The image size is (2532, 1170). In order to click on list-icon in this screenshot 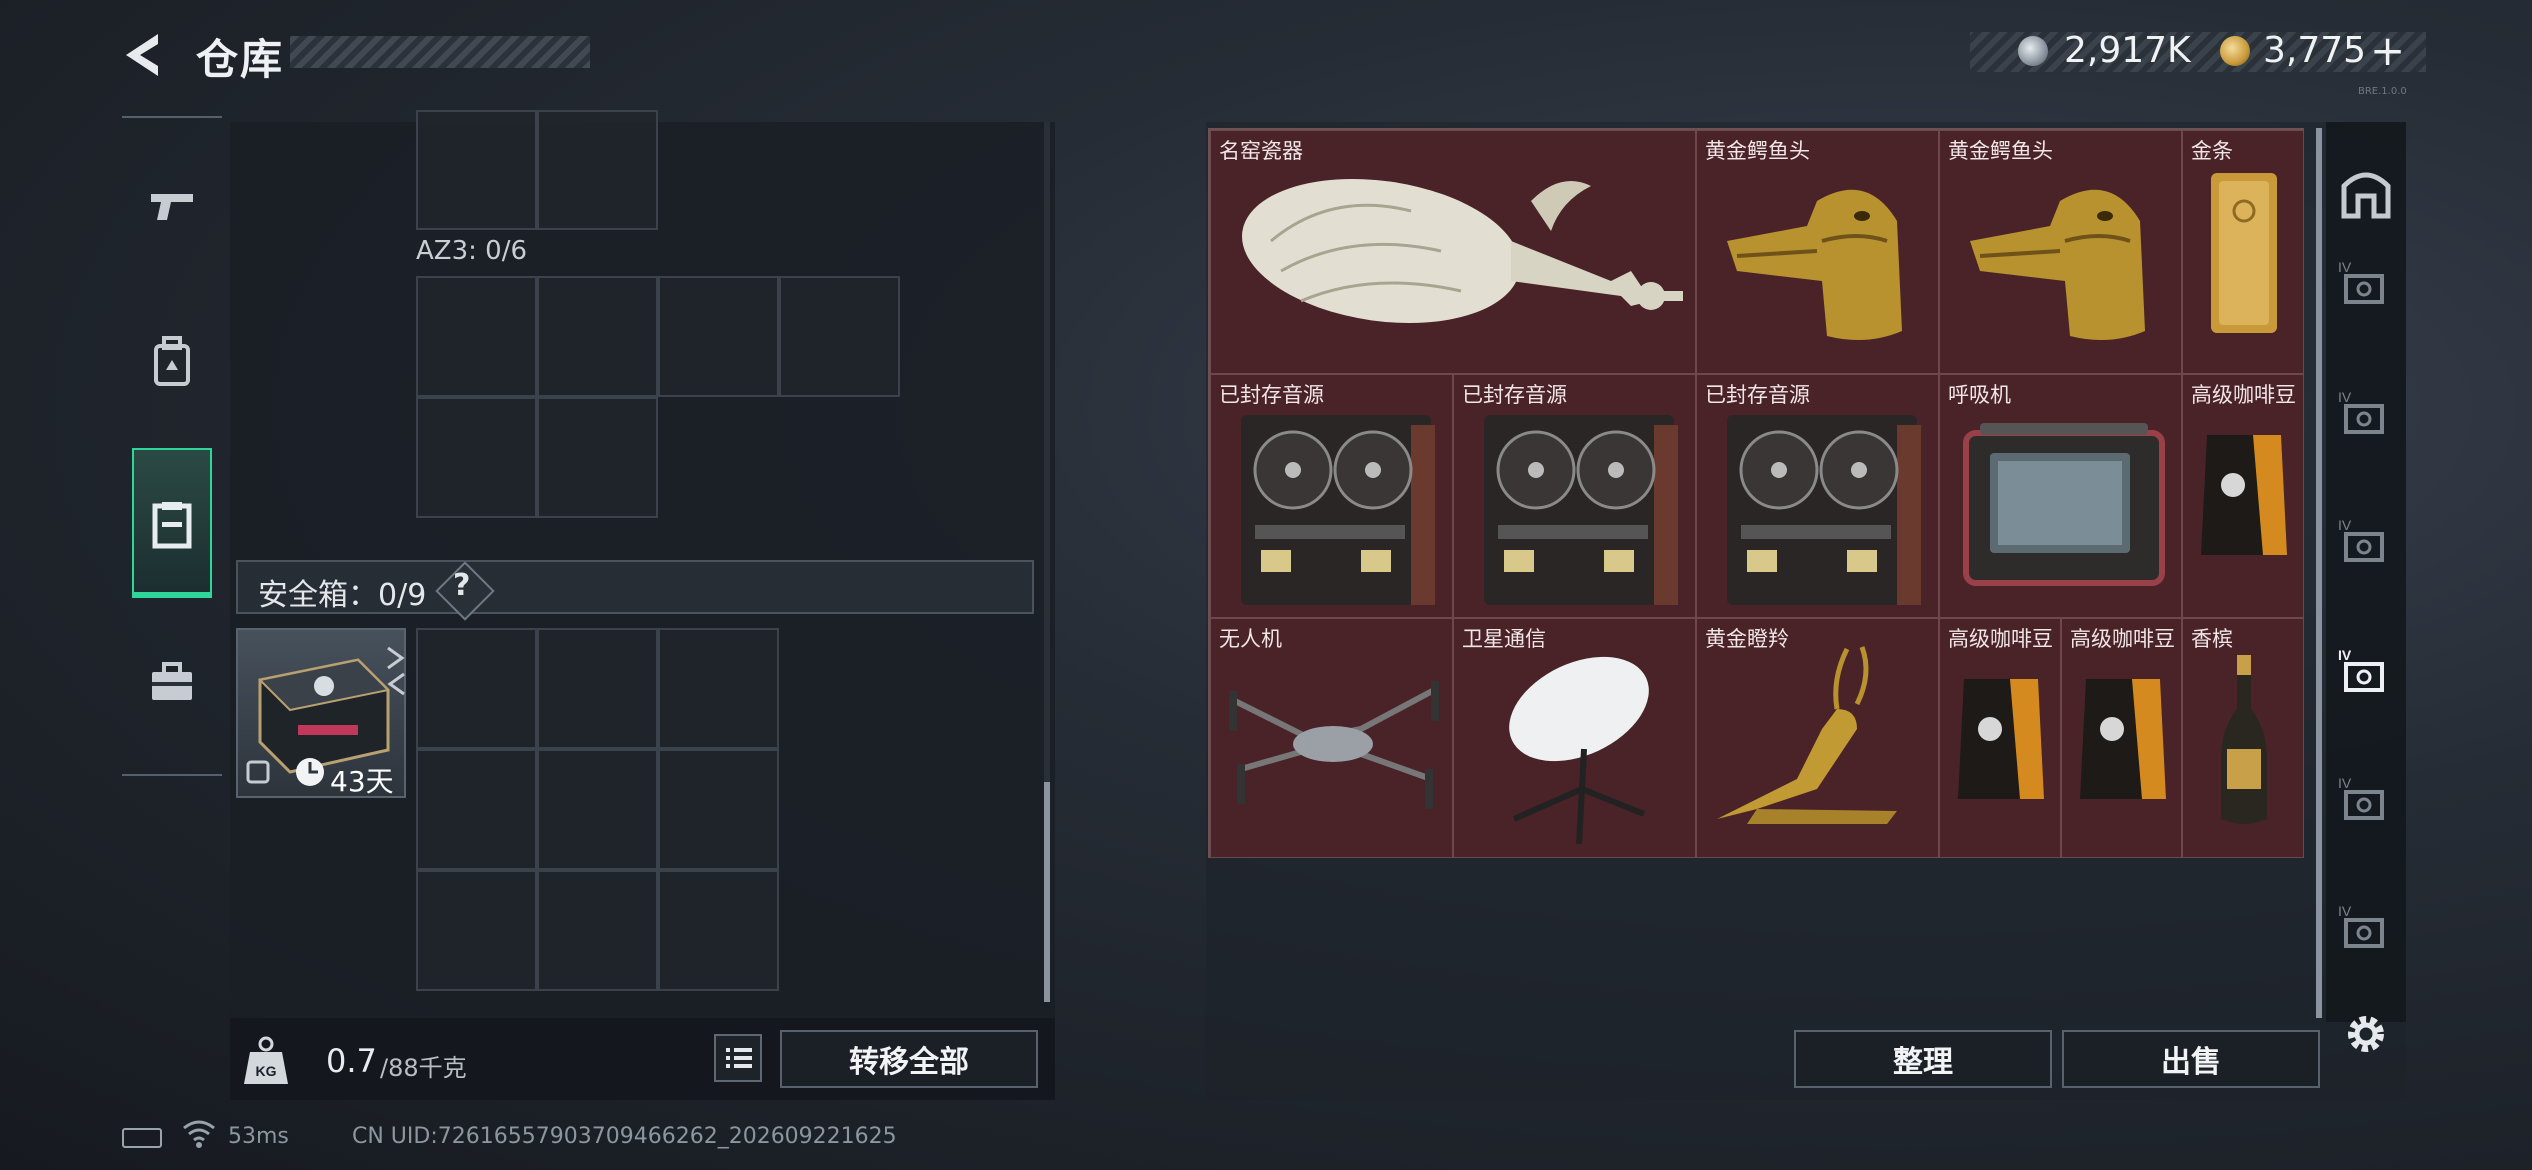, I will do `click(739, 1058)`.